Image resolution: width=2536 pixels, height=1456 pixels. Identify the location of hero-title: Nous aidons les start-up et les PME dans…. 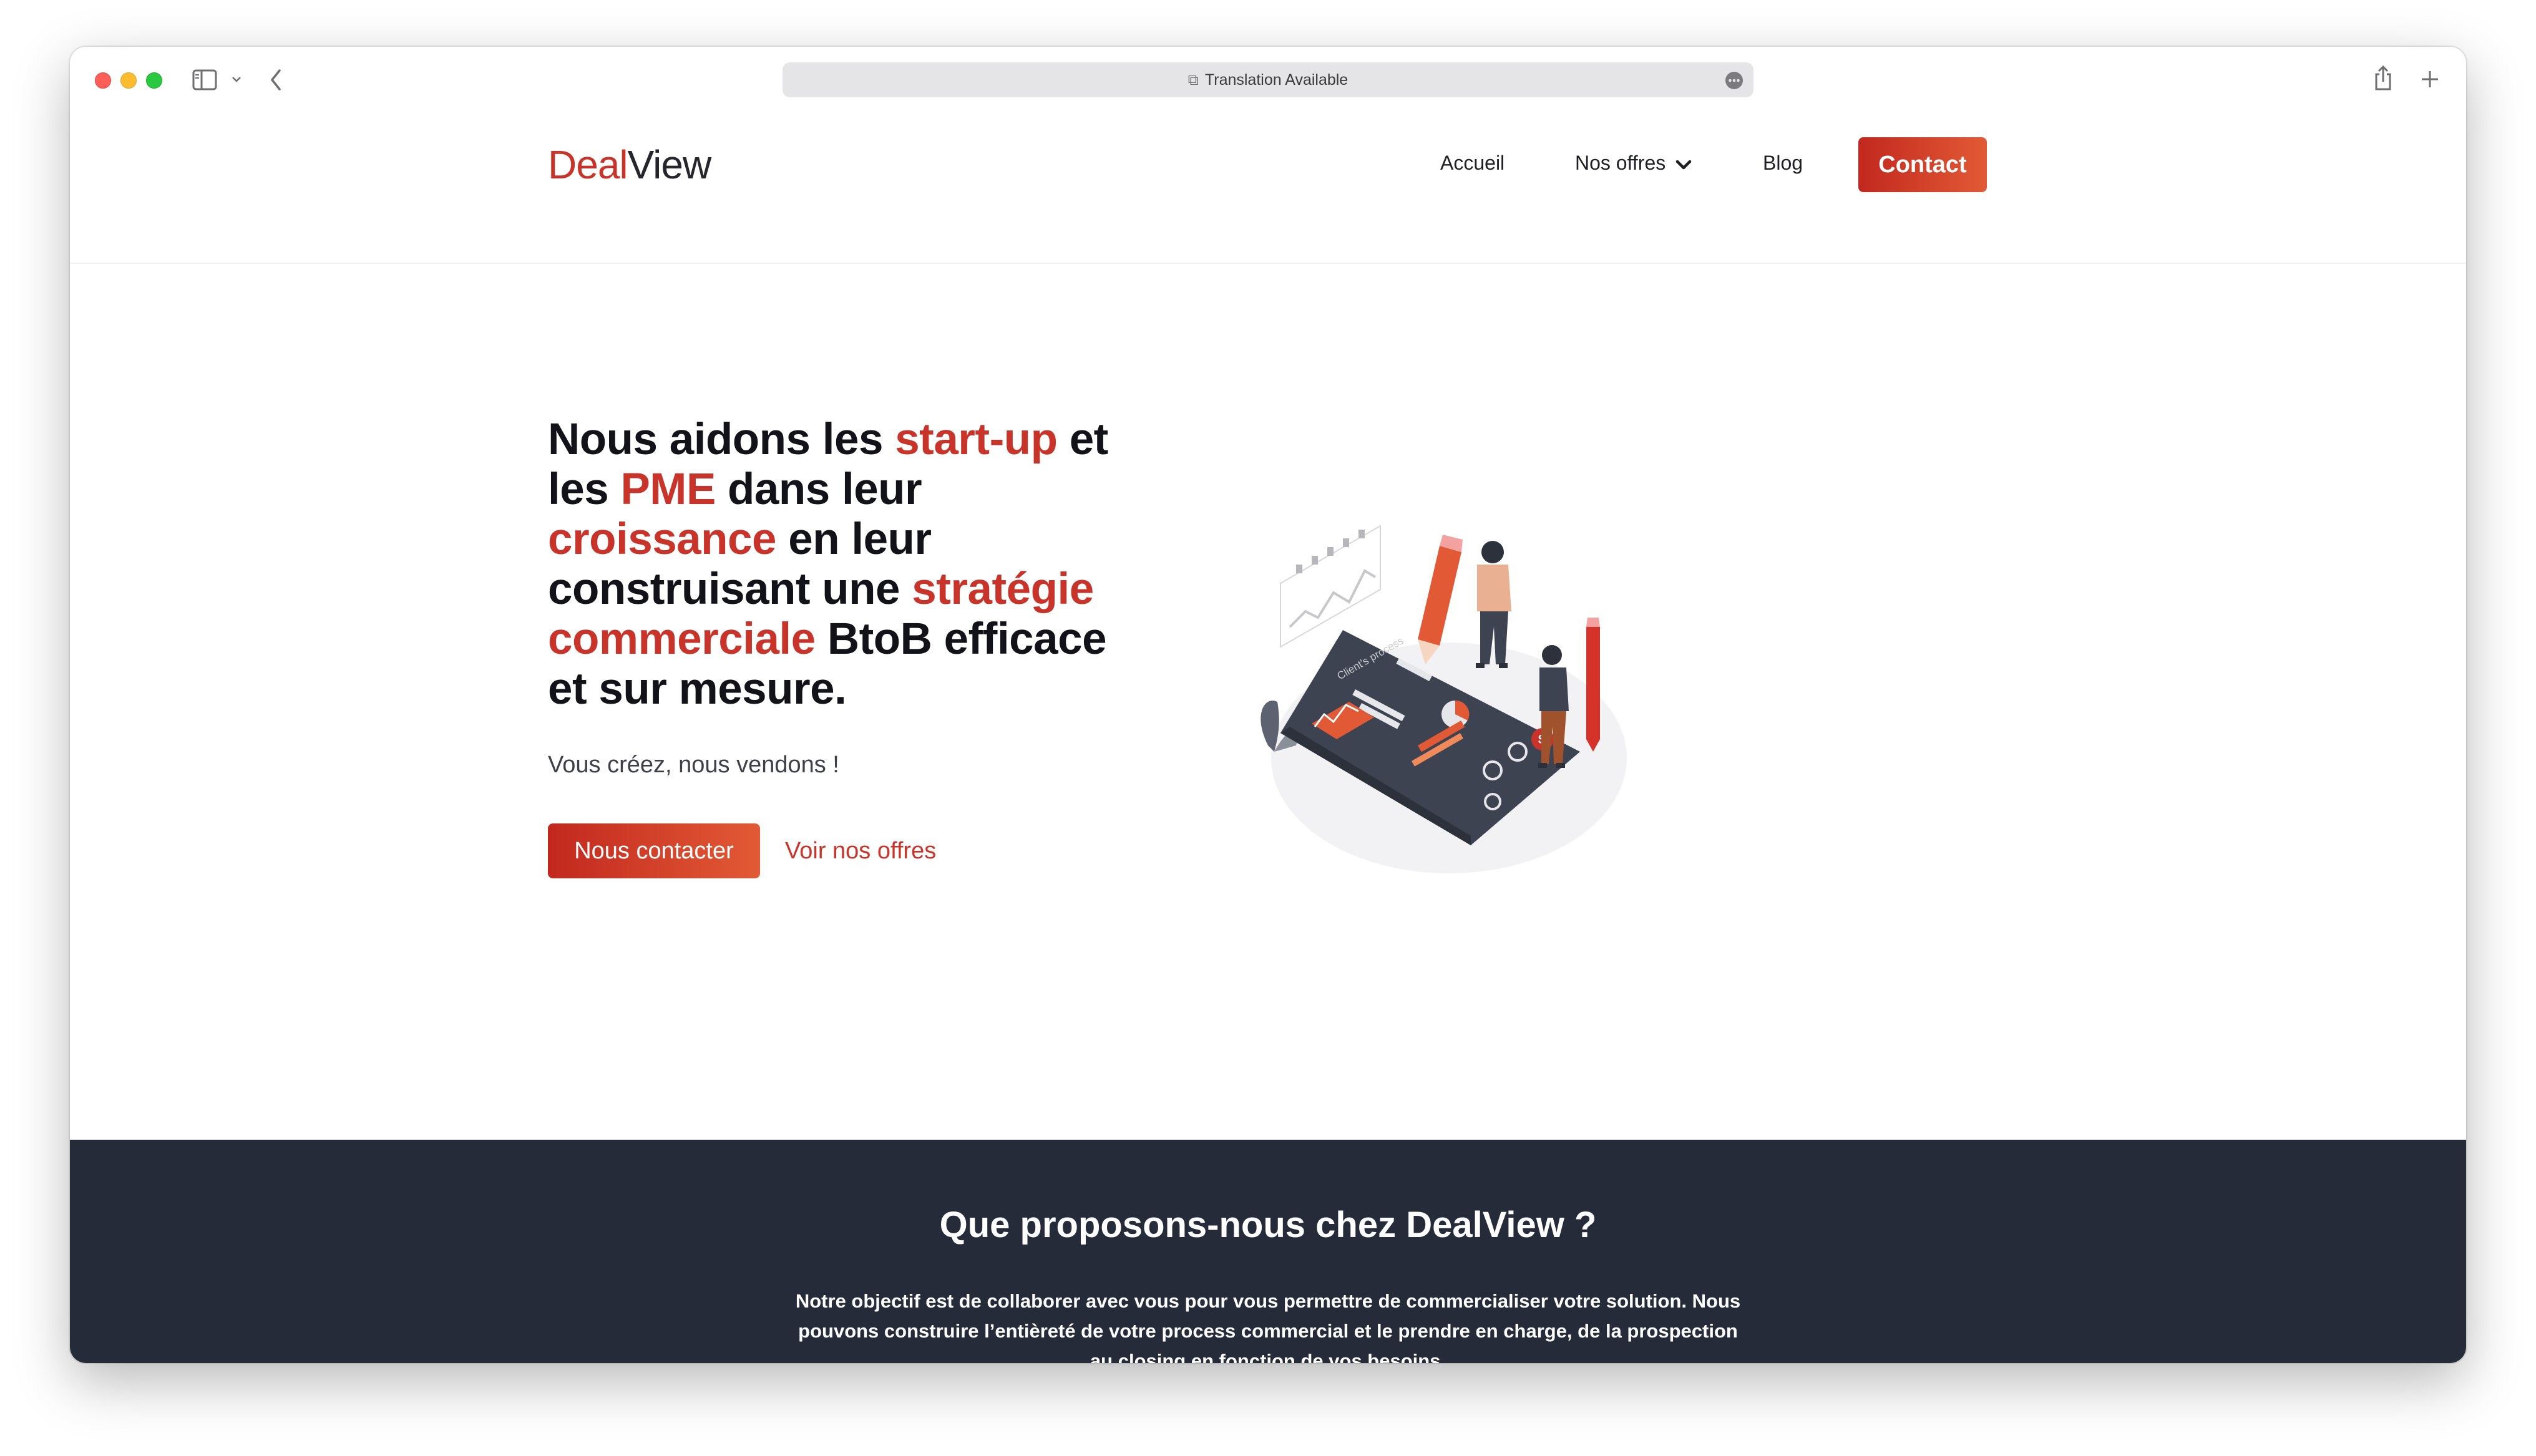
(829, 564).